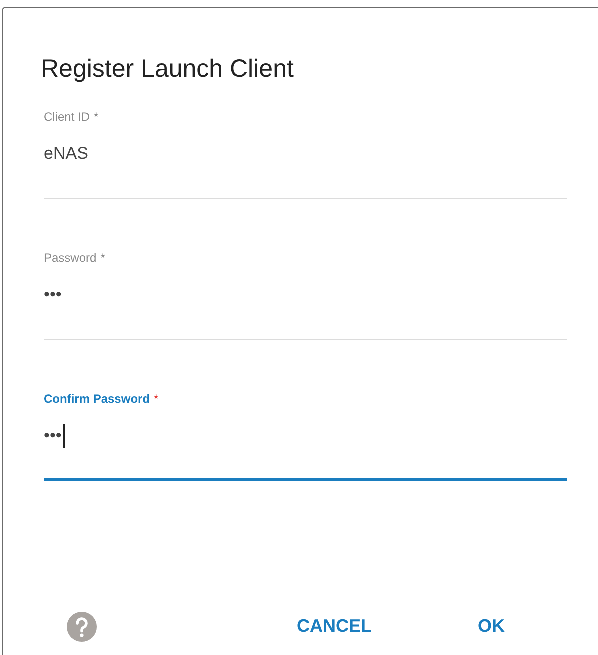  Describe the element at coordinates (491, 626) in the screenshot. I see `ok-button: OK` at that location.